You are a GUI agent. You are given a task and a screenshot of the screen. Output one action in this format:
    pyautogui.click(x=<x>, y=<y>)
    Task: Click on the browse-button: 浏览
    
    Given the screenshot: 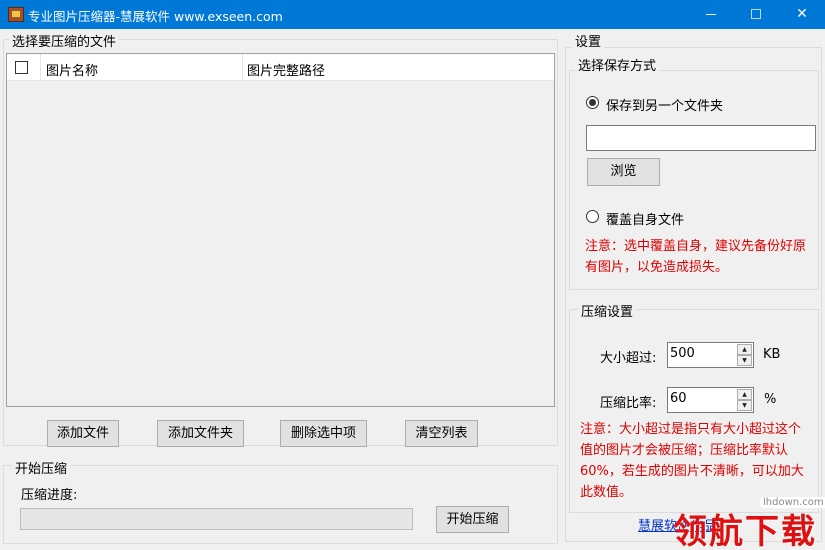 What is the action you would take?
    pyautogui.click(x=623, y=172)
    